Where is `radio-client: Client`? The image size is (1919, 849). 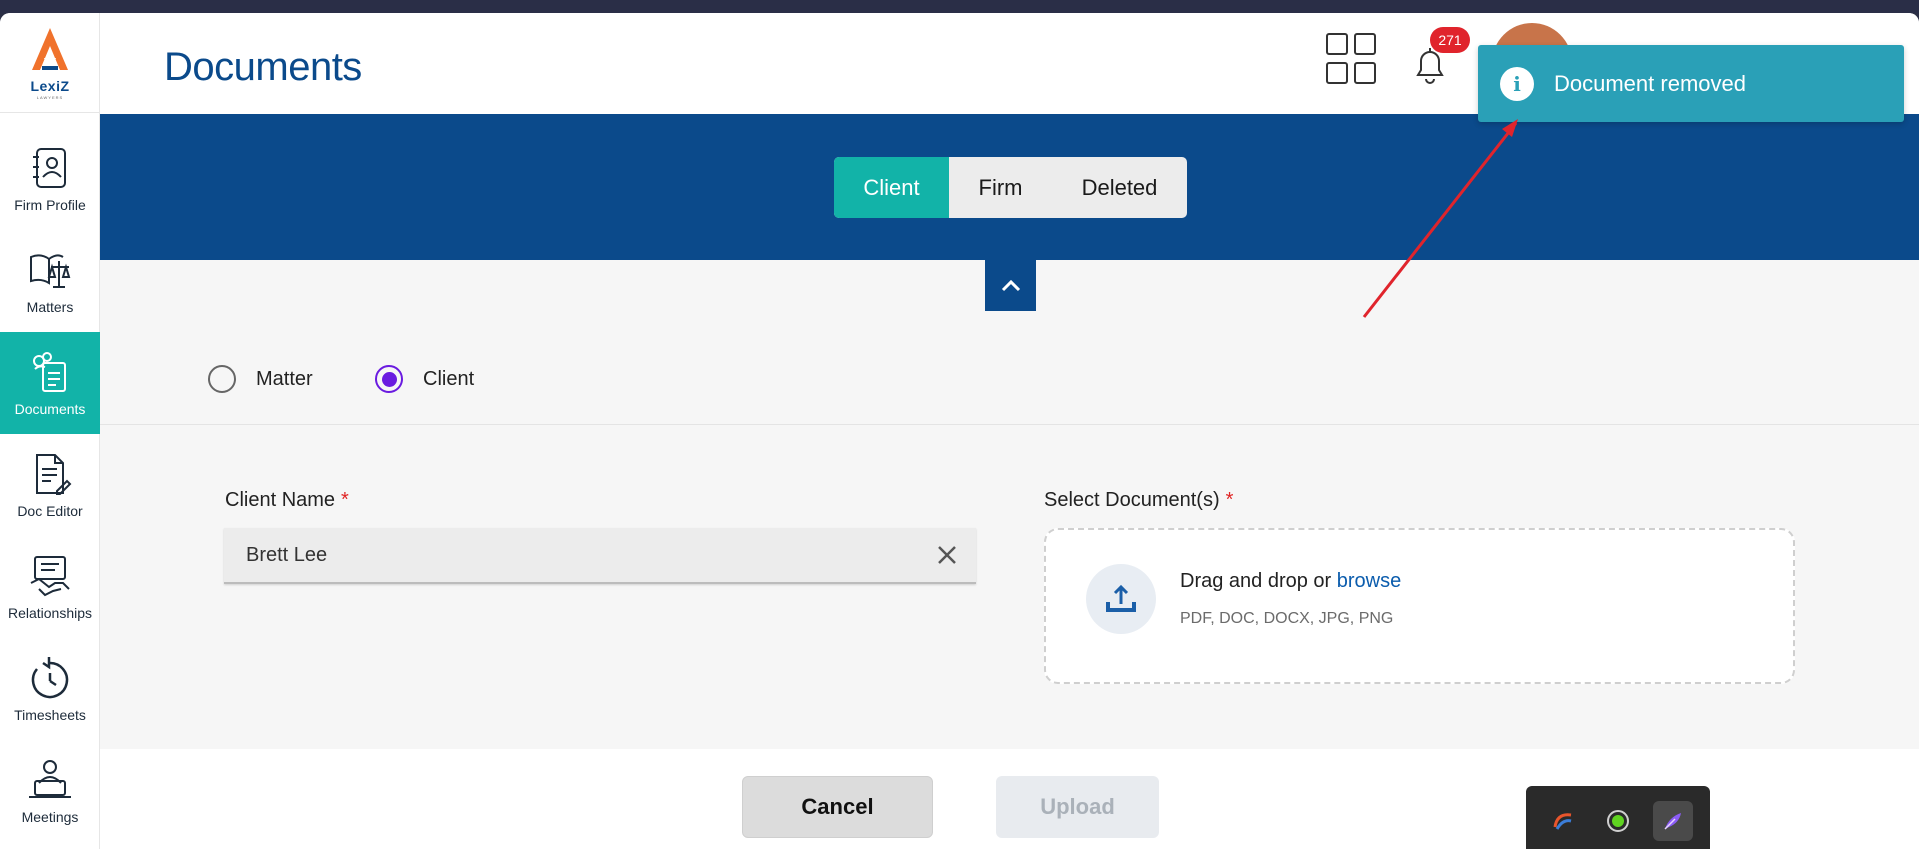 radio-client: Client is located at coordinates (424, 379).